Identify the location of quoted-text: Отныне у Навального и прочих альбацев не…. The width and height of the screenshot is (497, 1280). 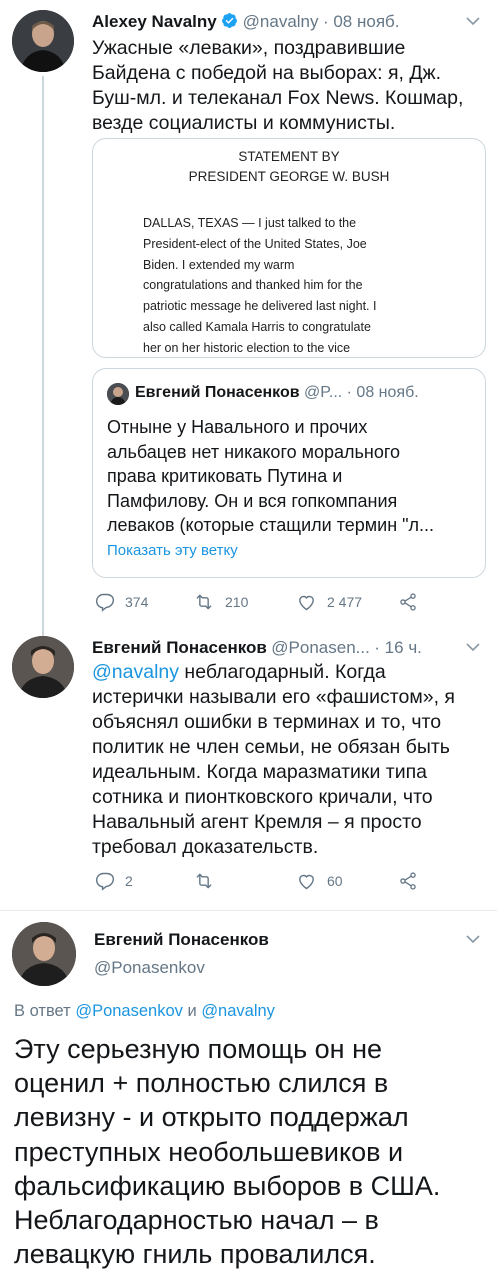
(271, 476).